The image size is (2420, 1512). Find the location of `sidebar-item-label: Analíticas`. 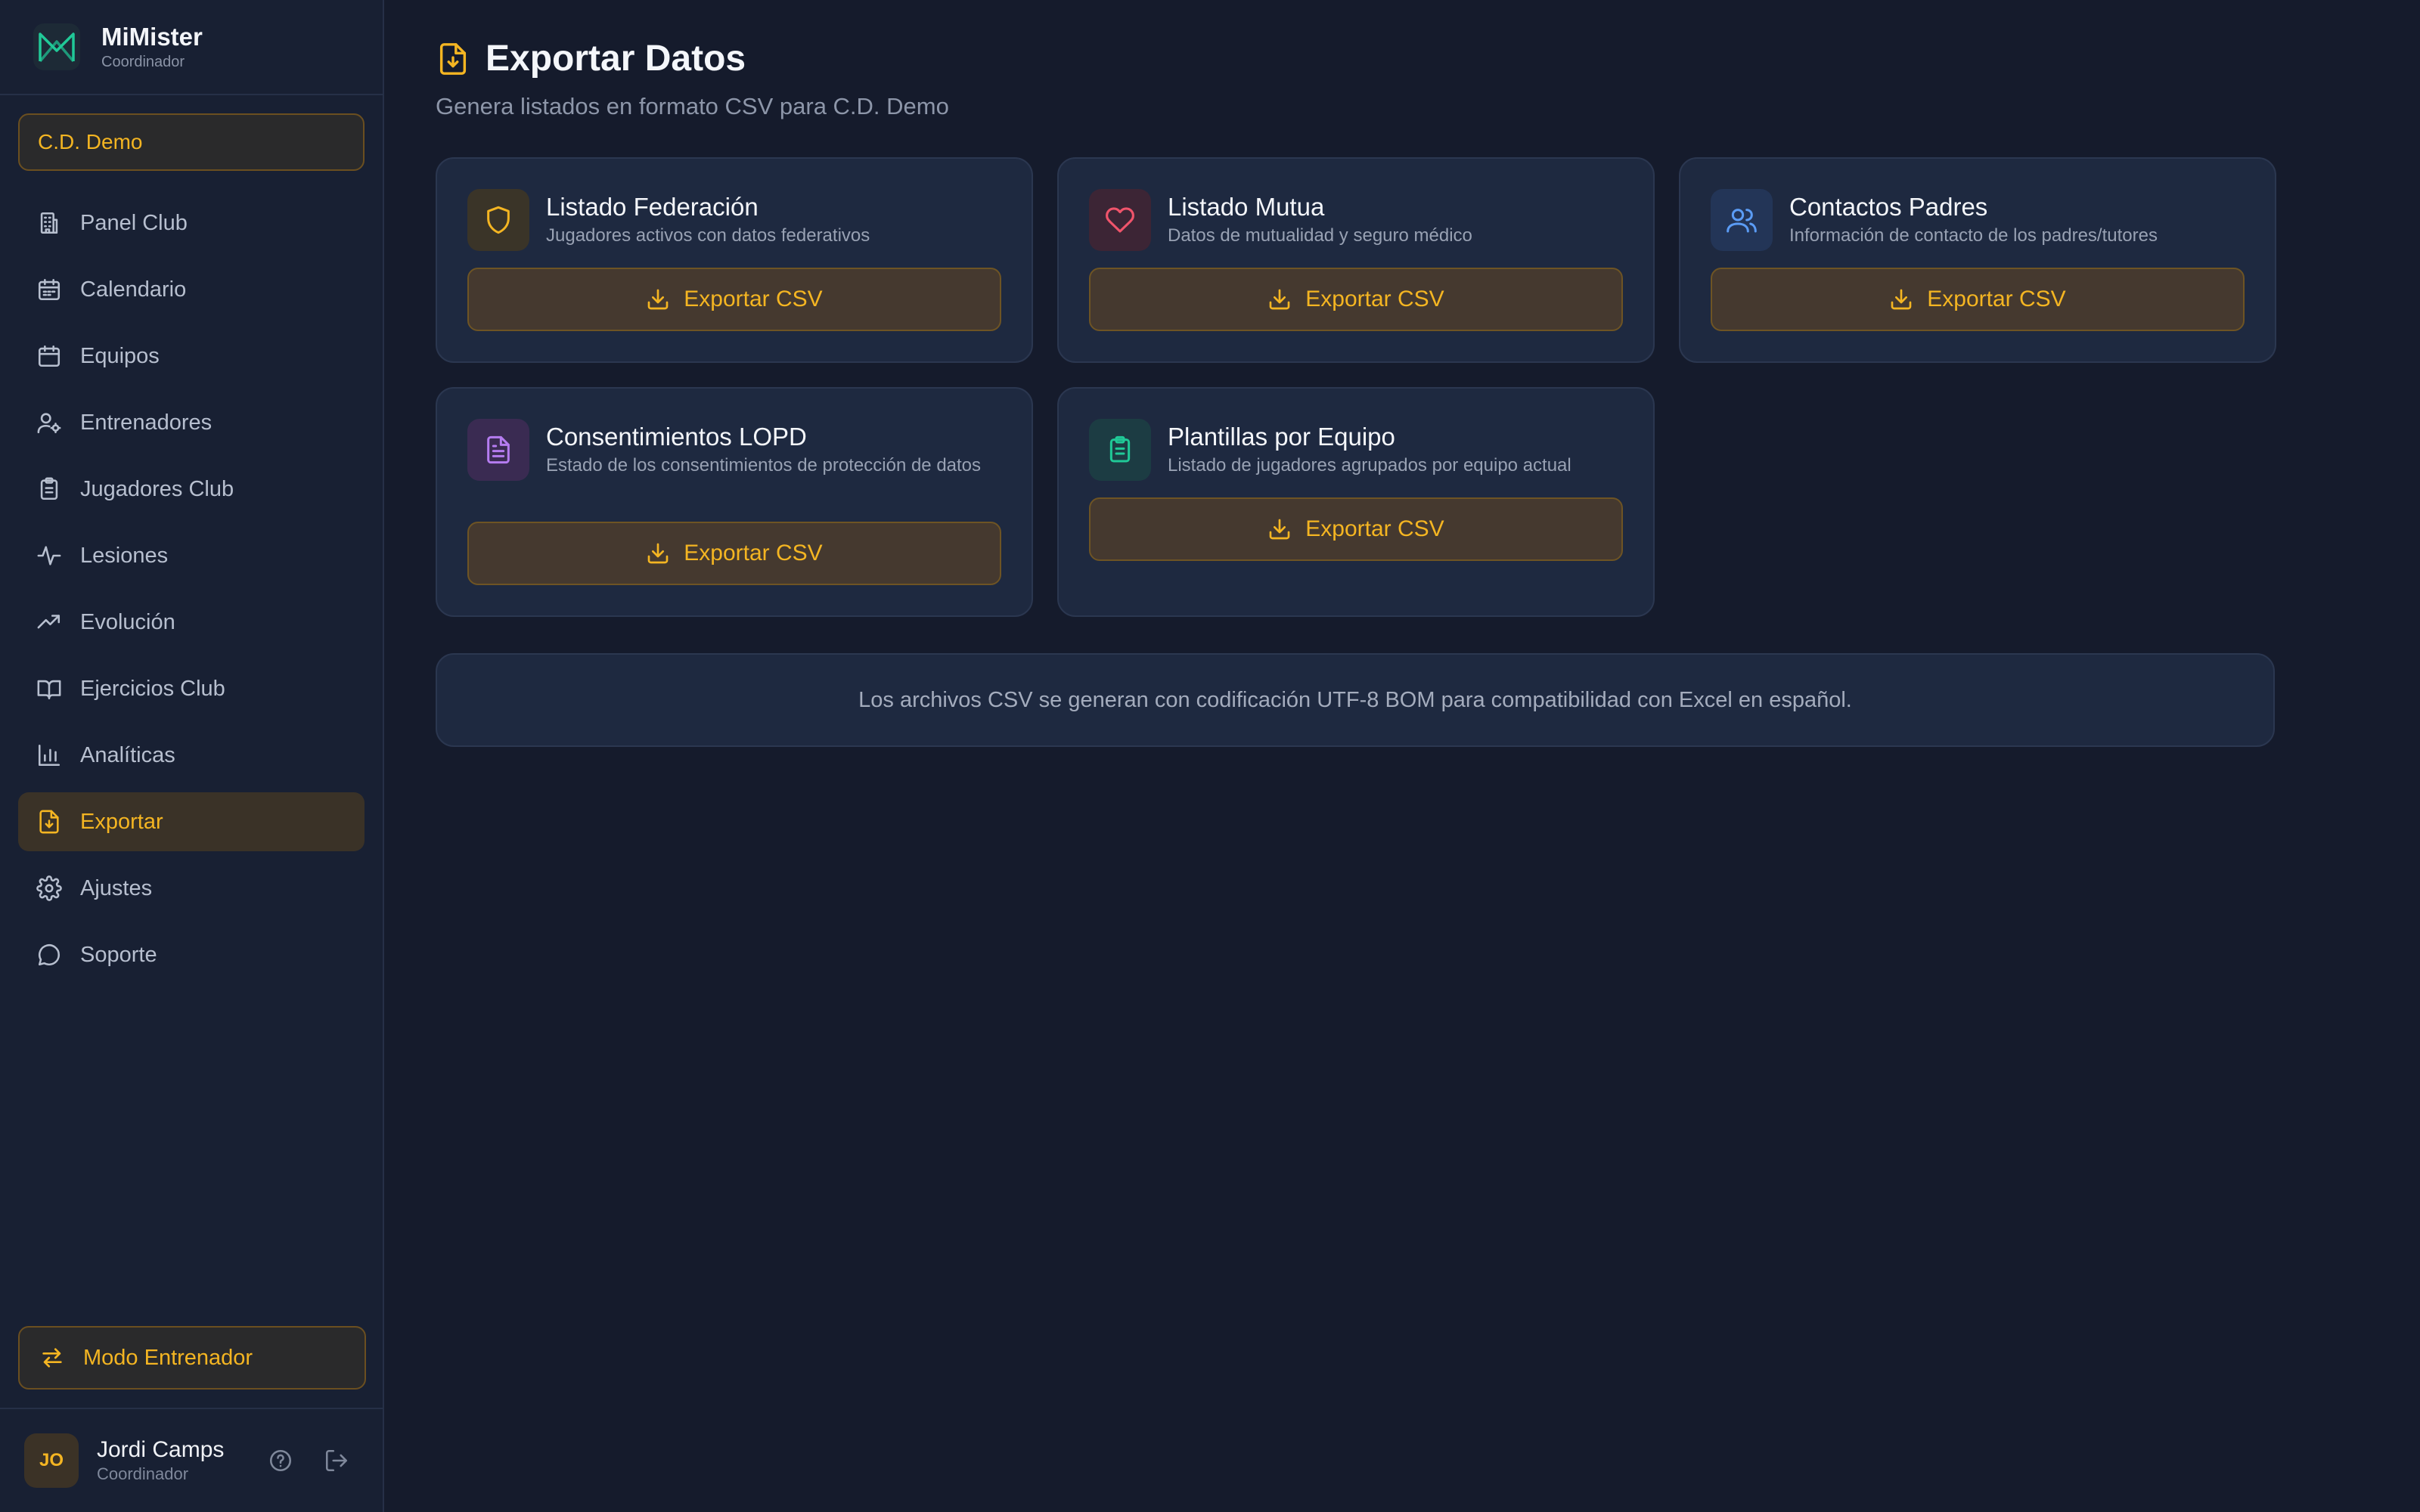

sidebar-item-label: Analíticas is located at coordinates (127, 754).